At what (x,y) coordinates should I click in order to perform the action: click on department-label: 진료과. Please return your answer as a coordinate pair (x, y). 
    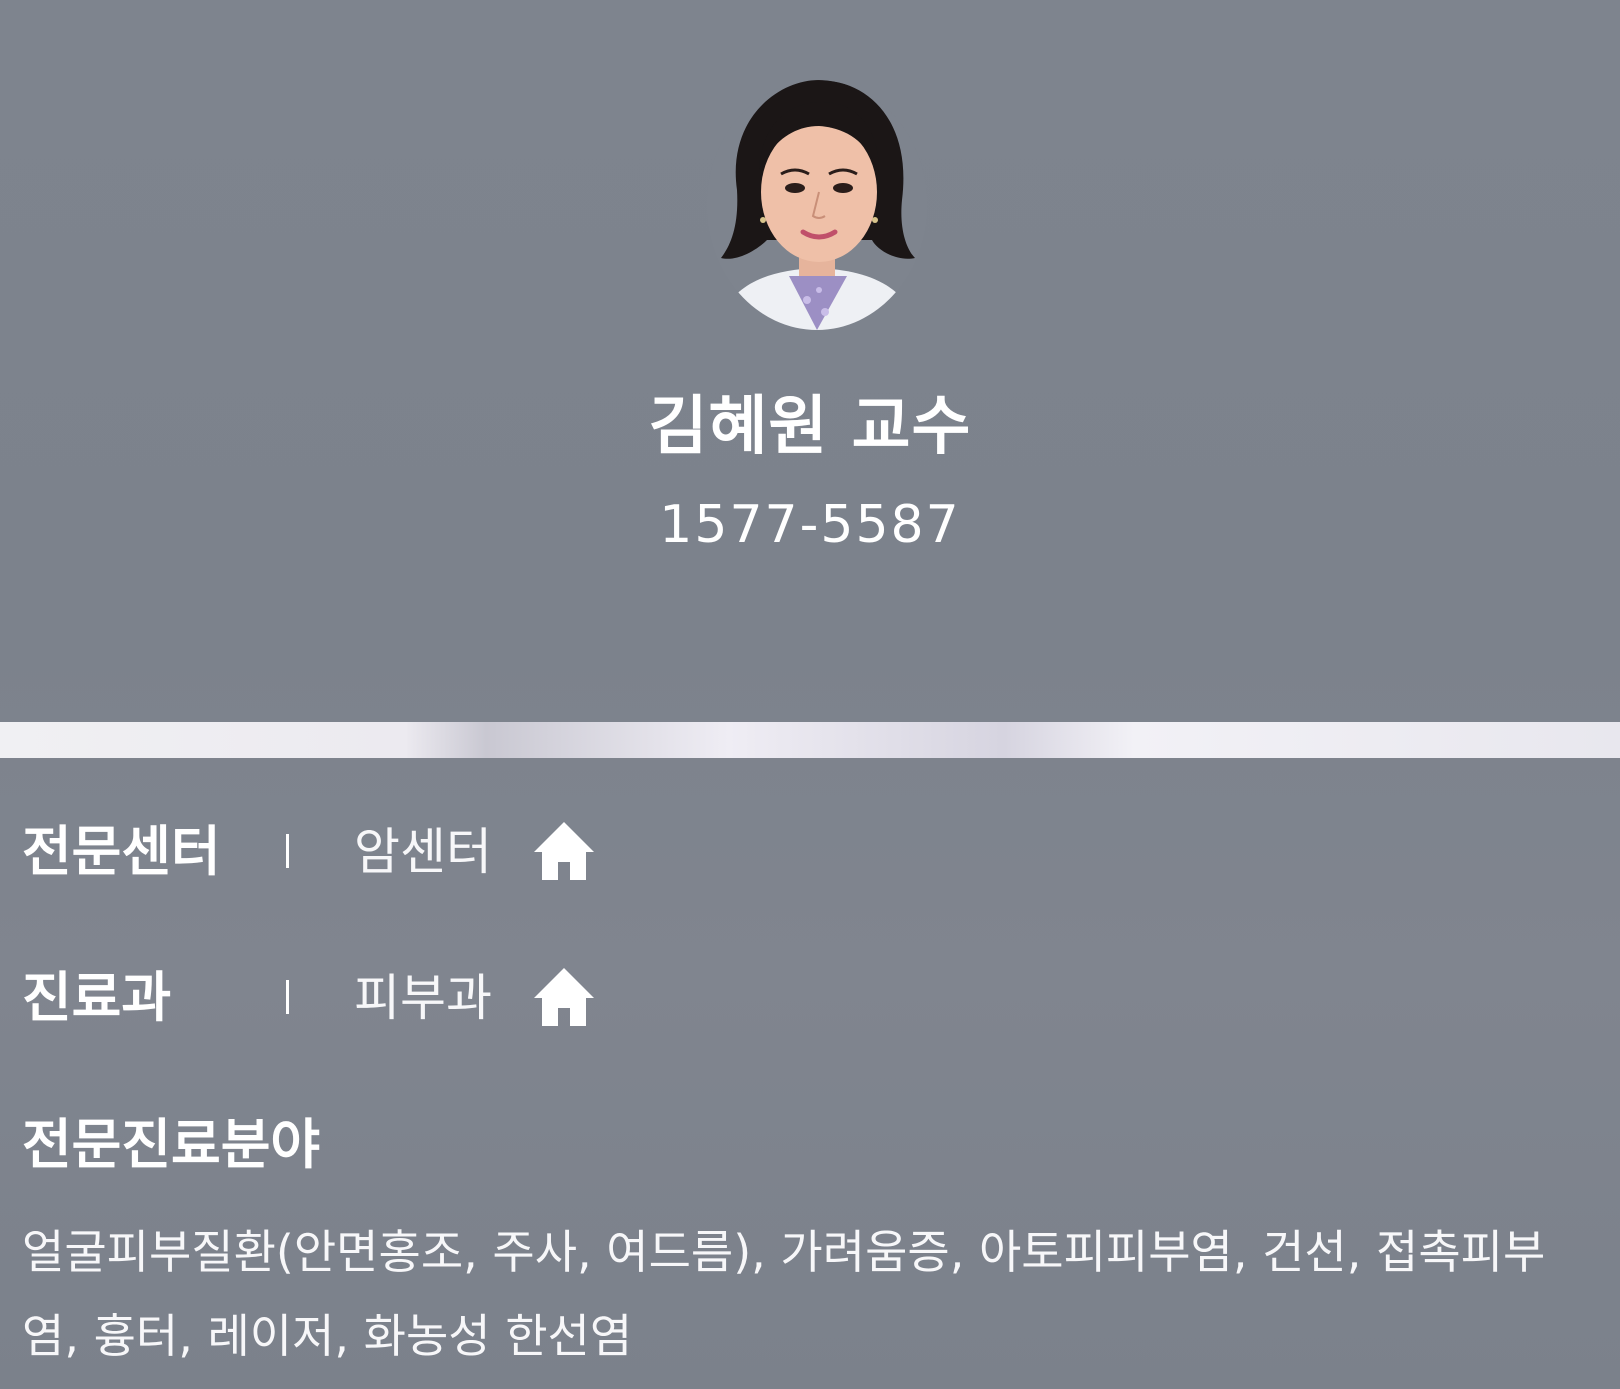
    Looking at the image, I should click on (97, 997).